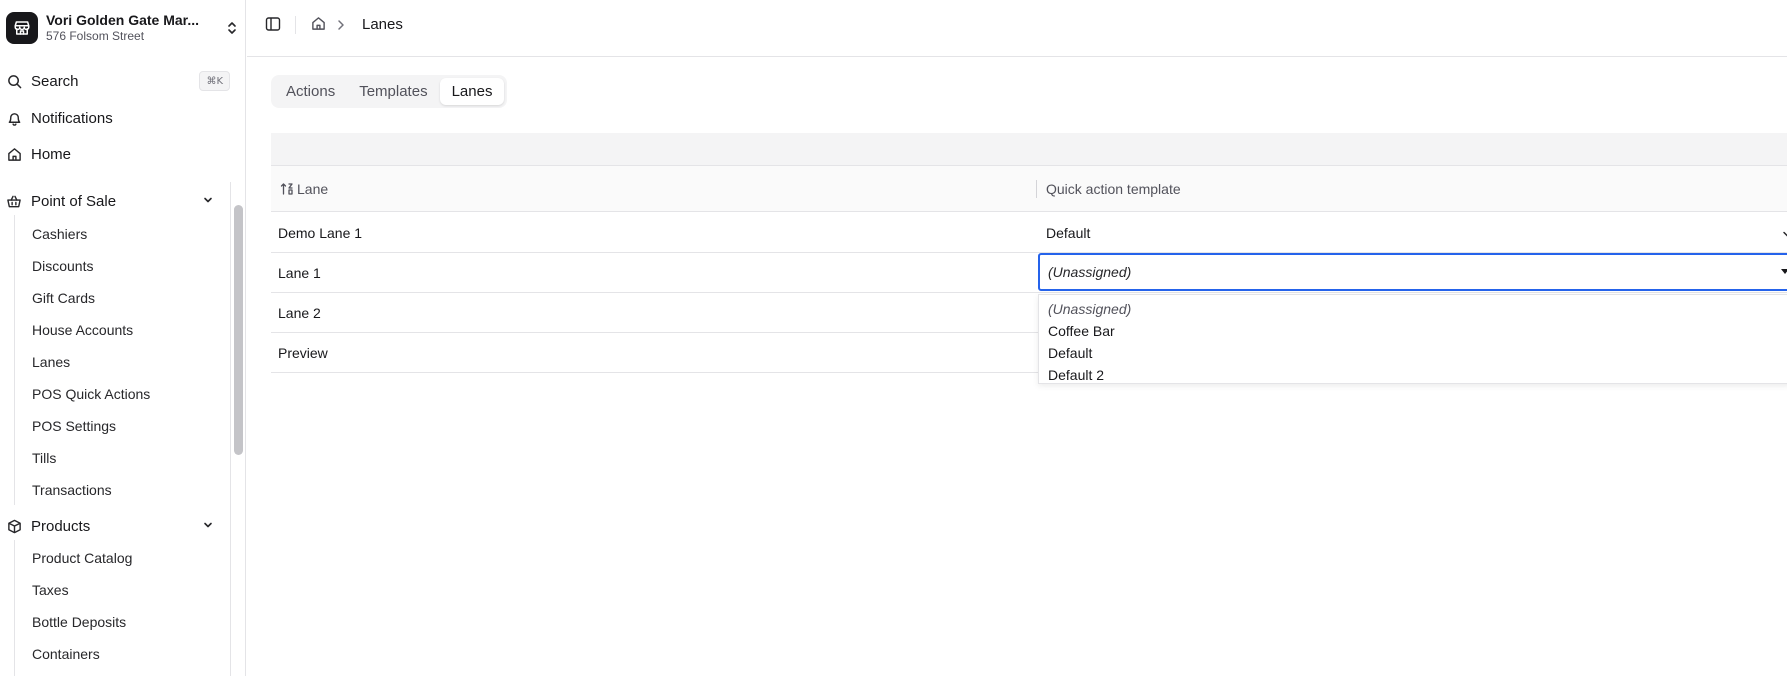 This screenshot has width=1787, height=676. What do you see at coordinates (14, 118) in the screenshot?
I see `bell-icon` at bounding box center [14, 118].